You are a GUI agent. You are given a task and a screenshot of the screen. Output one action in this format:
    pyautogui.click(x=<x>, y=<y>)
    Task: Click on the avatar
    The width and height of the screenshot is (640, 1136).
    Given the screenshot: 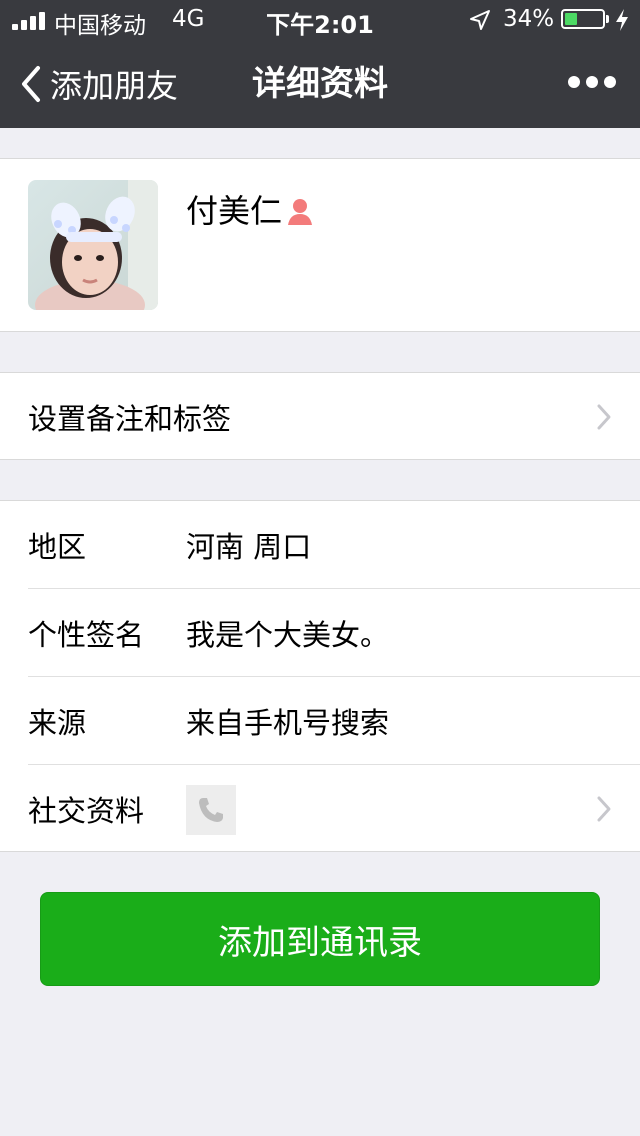 What is the action you would take?
    pyautogui.click(x=93, y=245)
    